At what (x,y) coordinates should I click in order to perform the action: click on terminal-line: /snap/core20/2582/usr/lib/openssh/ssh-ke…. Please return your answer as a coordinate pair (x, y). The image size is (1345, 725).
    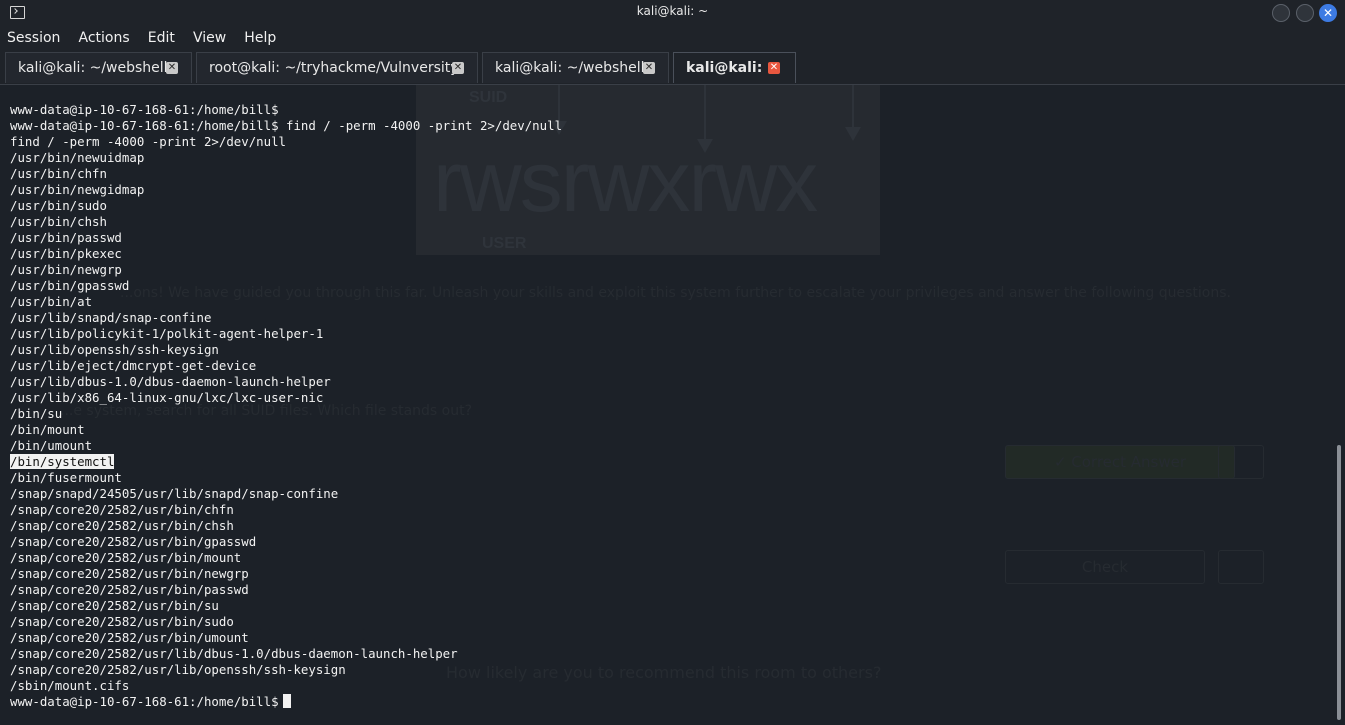
    Looking at the image, I should click on (286, 670).